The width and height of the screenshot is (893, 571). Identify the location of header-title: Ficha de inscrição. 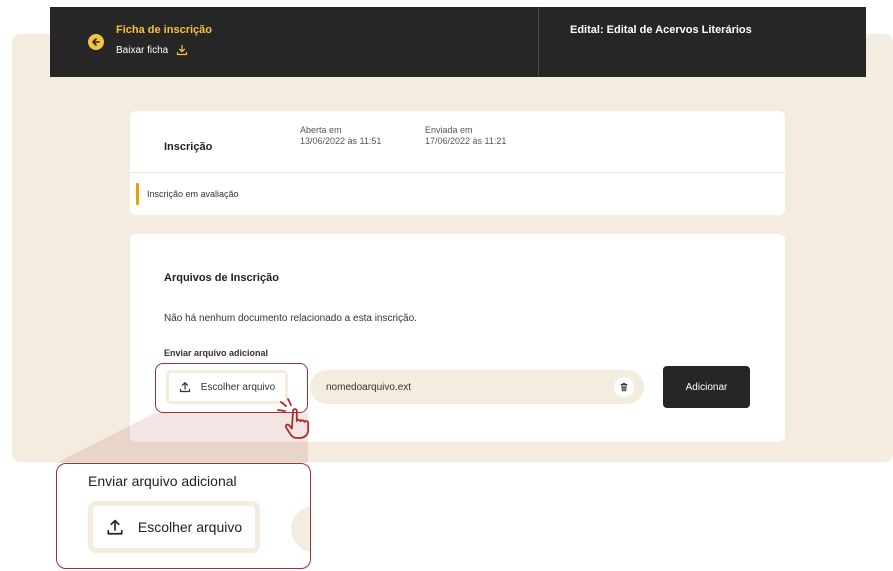
(164, 30).